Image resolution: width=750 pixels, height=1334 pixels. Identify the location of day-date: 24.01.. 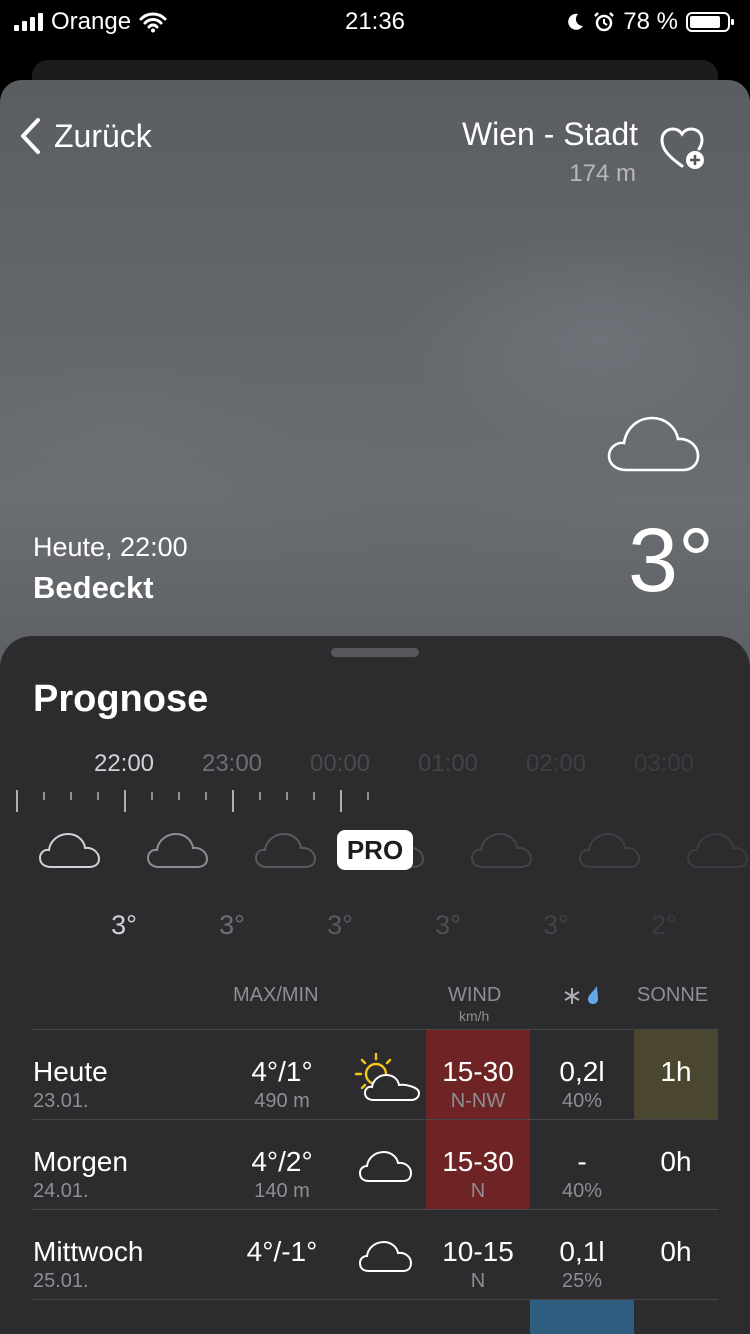
(61, 1191).